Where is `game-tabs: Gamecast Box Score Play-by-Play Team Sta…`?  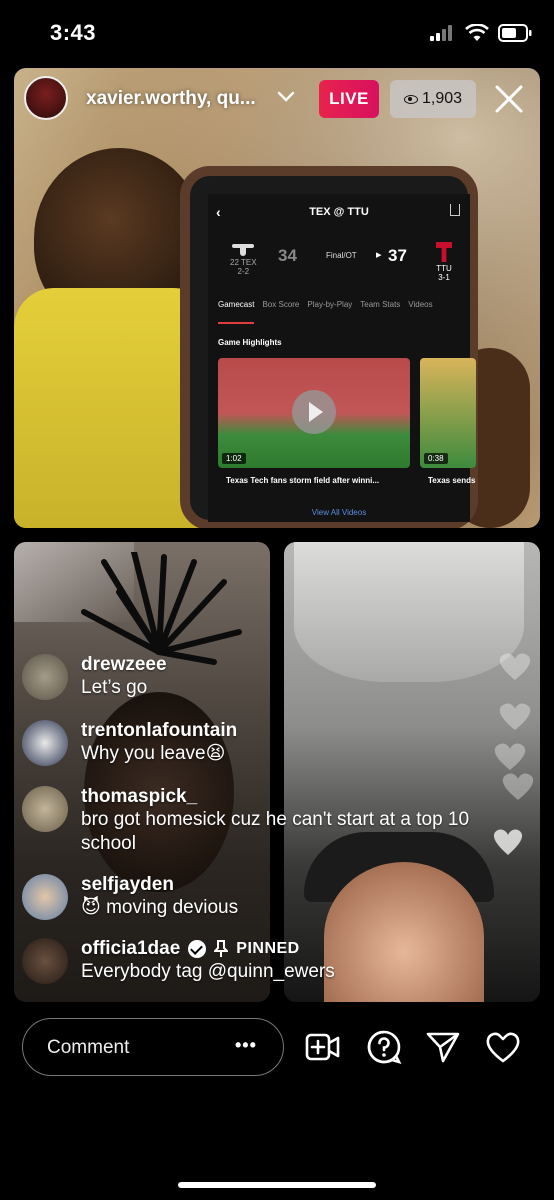 game-tabs: Gamecast Box Score Play-by-Play Team Sta… is located at coordinates (339, 312).